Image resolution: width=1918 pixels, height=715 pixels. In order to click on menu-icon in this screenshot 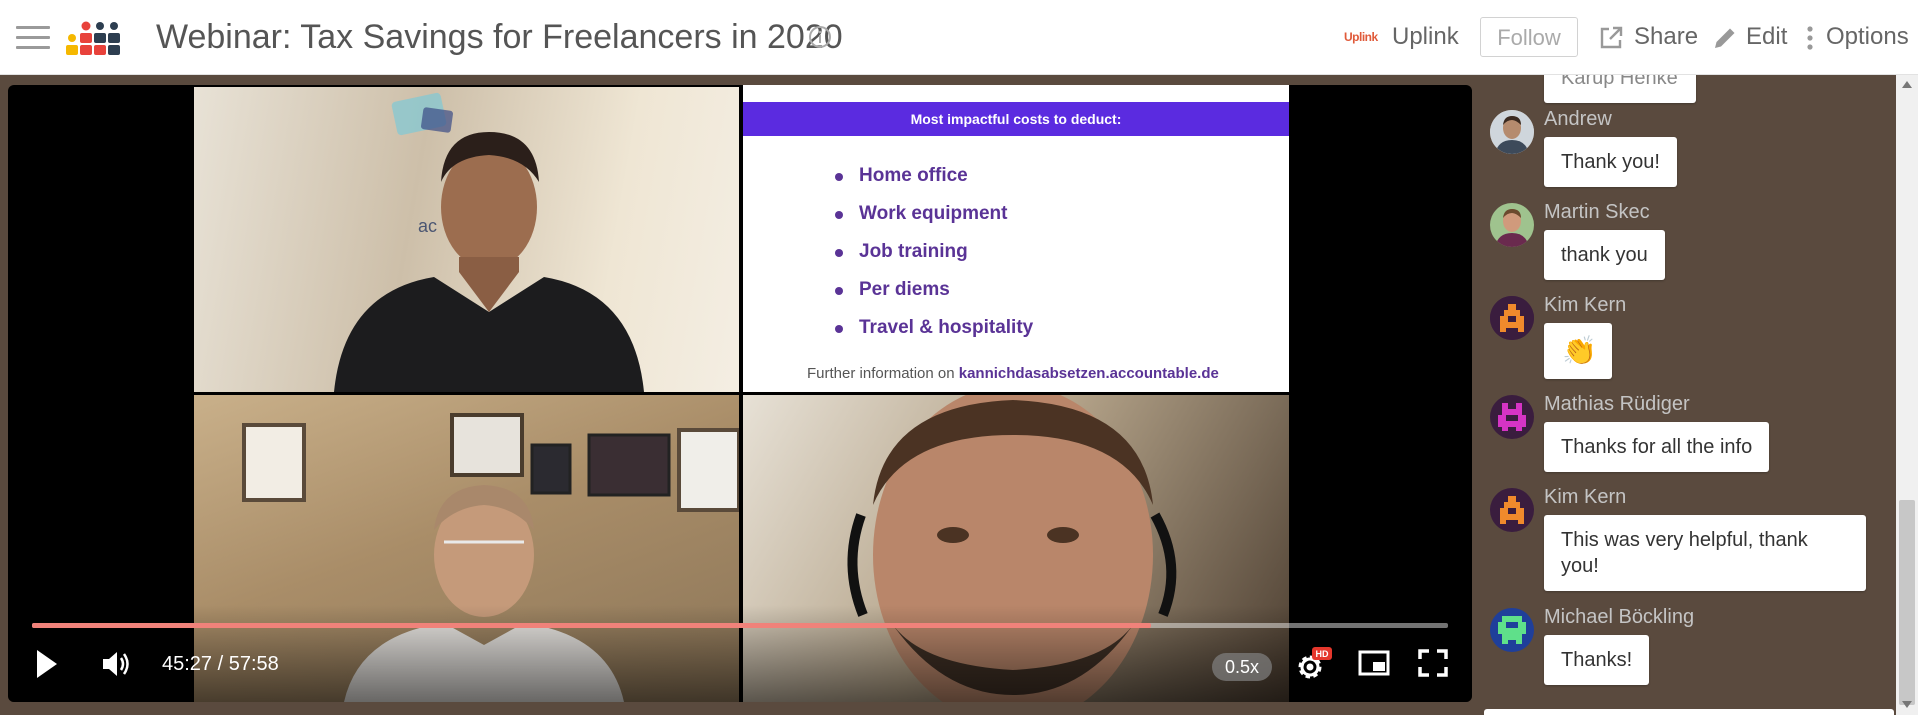, I will do `click(33, 38)`.